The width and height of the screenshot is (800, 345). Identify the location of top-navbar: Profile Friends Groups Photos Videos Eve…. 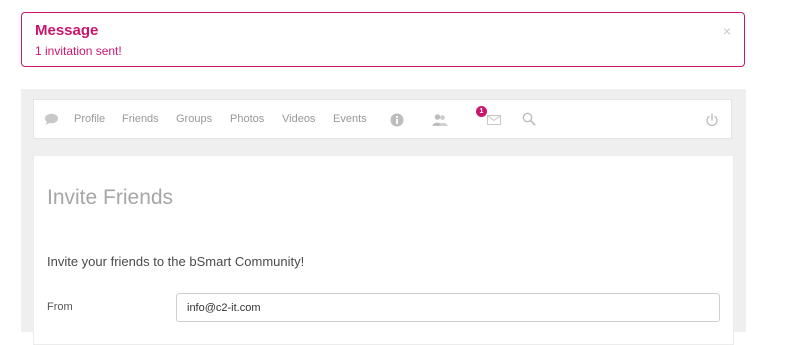
(382, 119).